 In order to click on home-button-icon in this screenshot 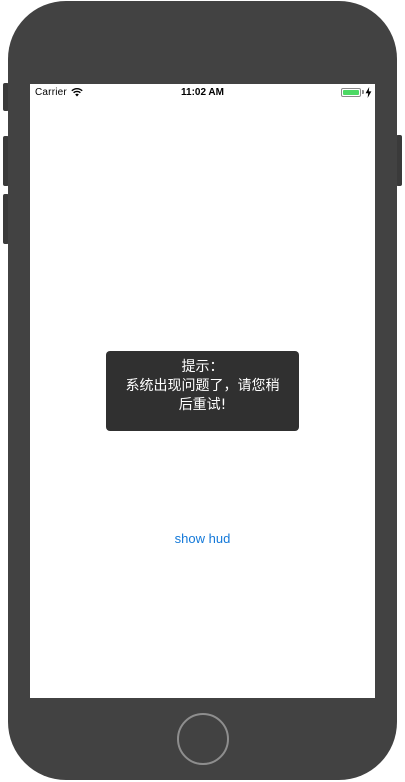, I will do `click(203, 739)`.